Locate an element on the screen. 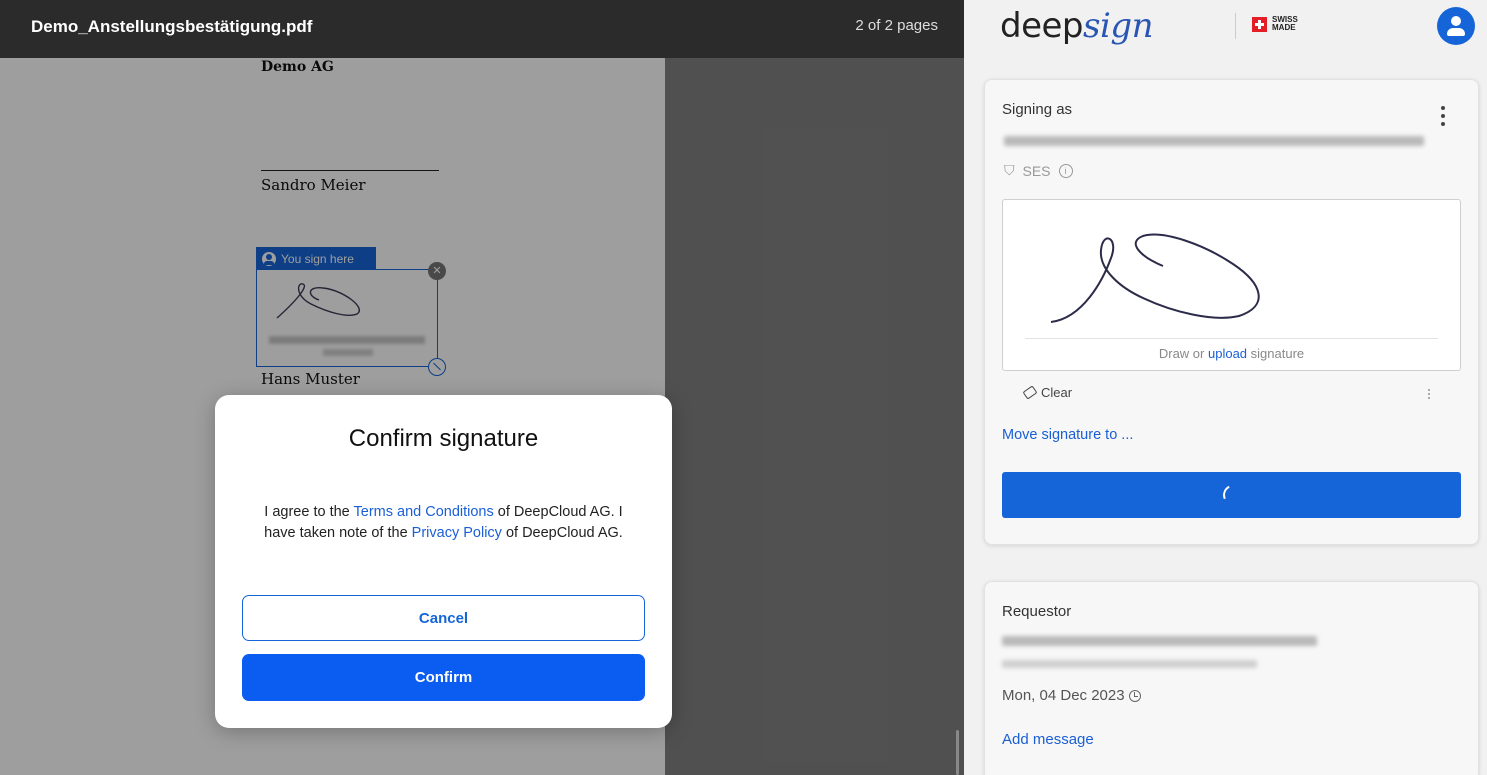  upload-signature-link: upload is located at coordinates (1227, 353).